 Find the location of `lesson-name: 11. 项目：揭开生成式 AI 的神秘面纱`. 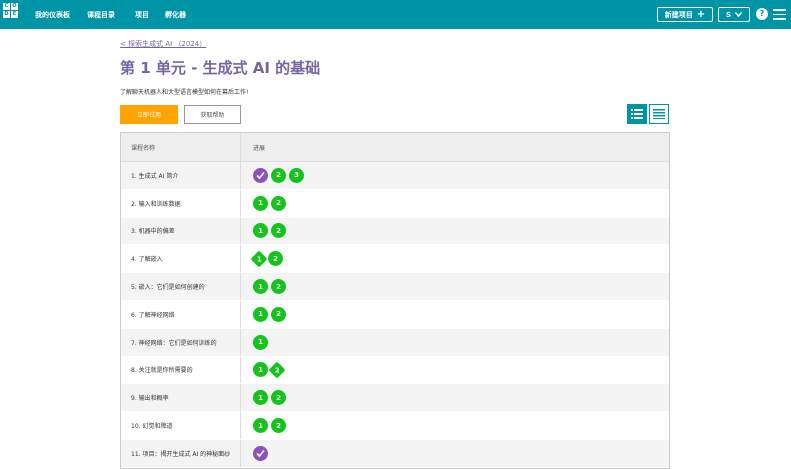

lesson-name: 11. 项目：揭开生成式 AI 的神秘面纱 is located at coordinates (181, 453).